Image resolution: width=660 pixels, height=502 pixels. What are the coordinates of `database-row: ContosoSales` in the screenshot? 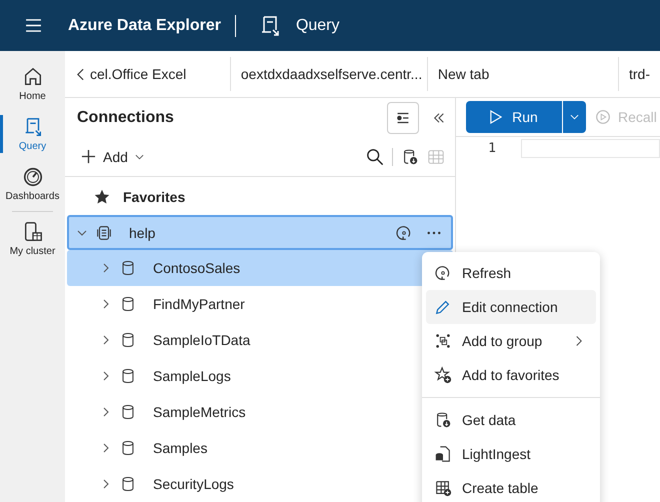 It's located at (260, 268).